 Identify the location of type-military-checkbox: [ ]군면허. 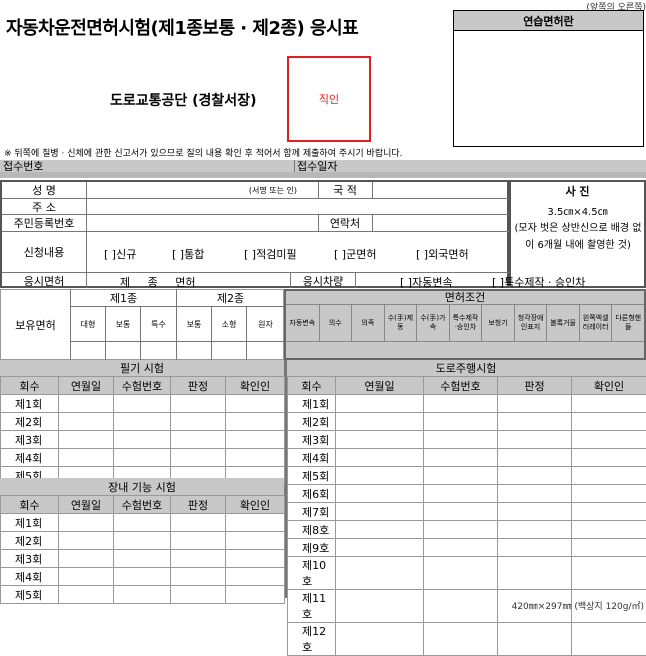
(369, 253).